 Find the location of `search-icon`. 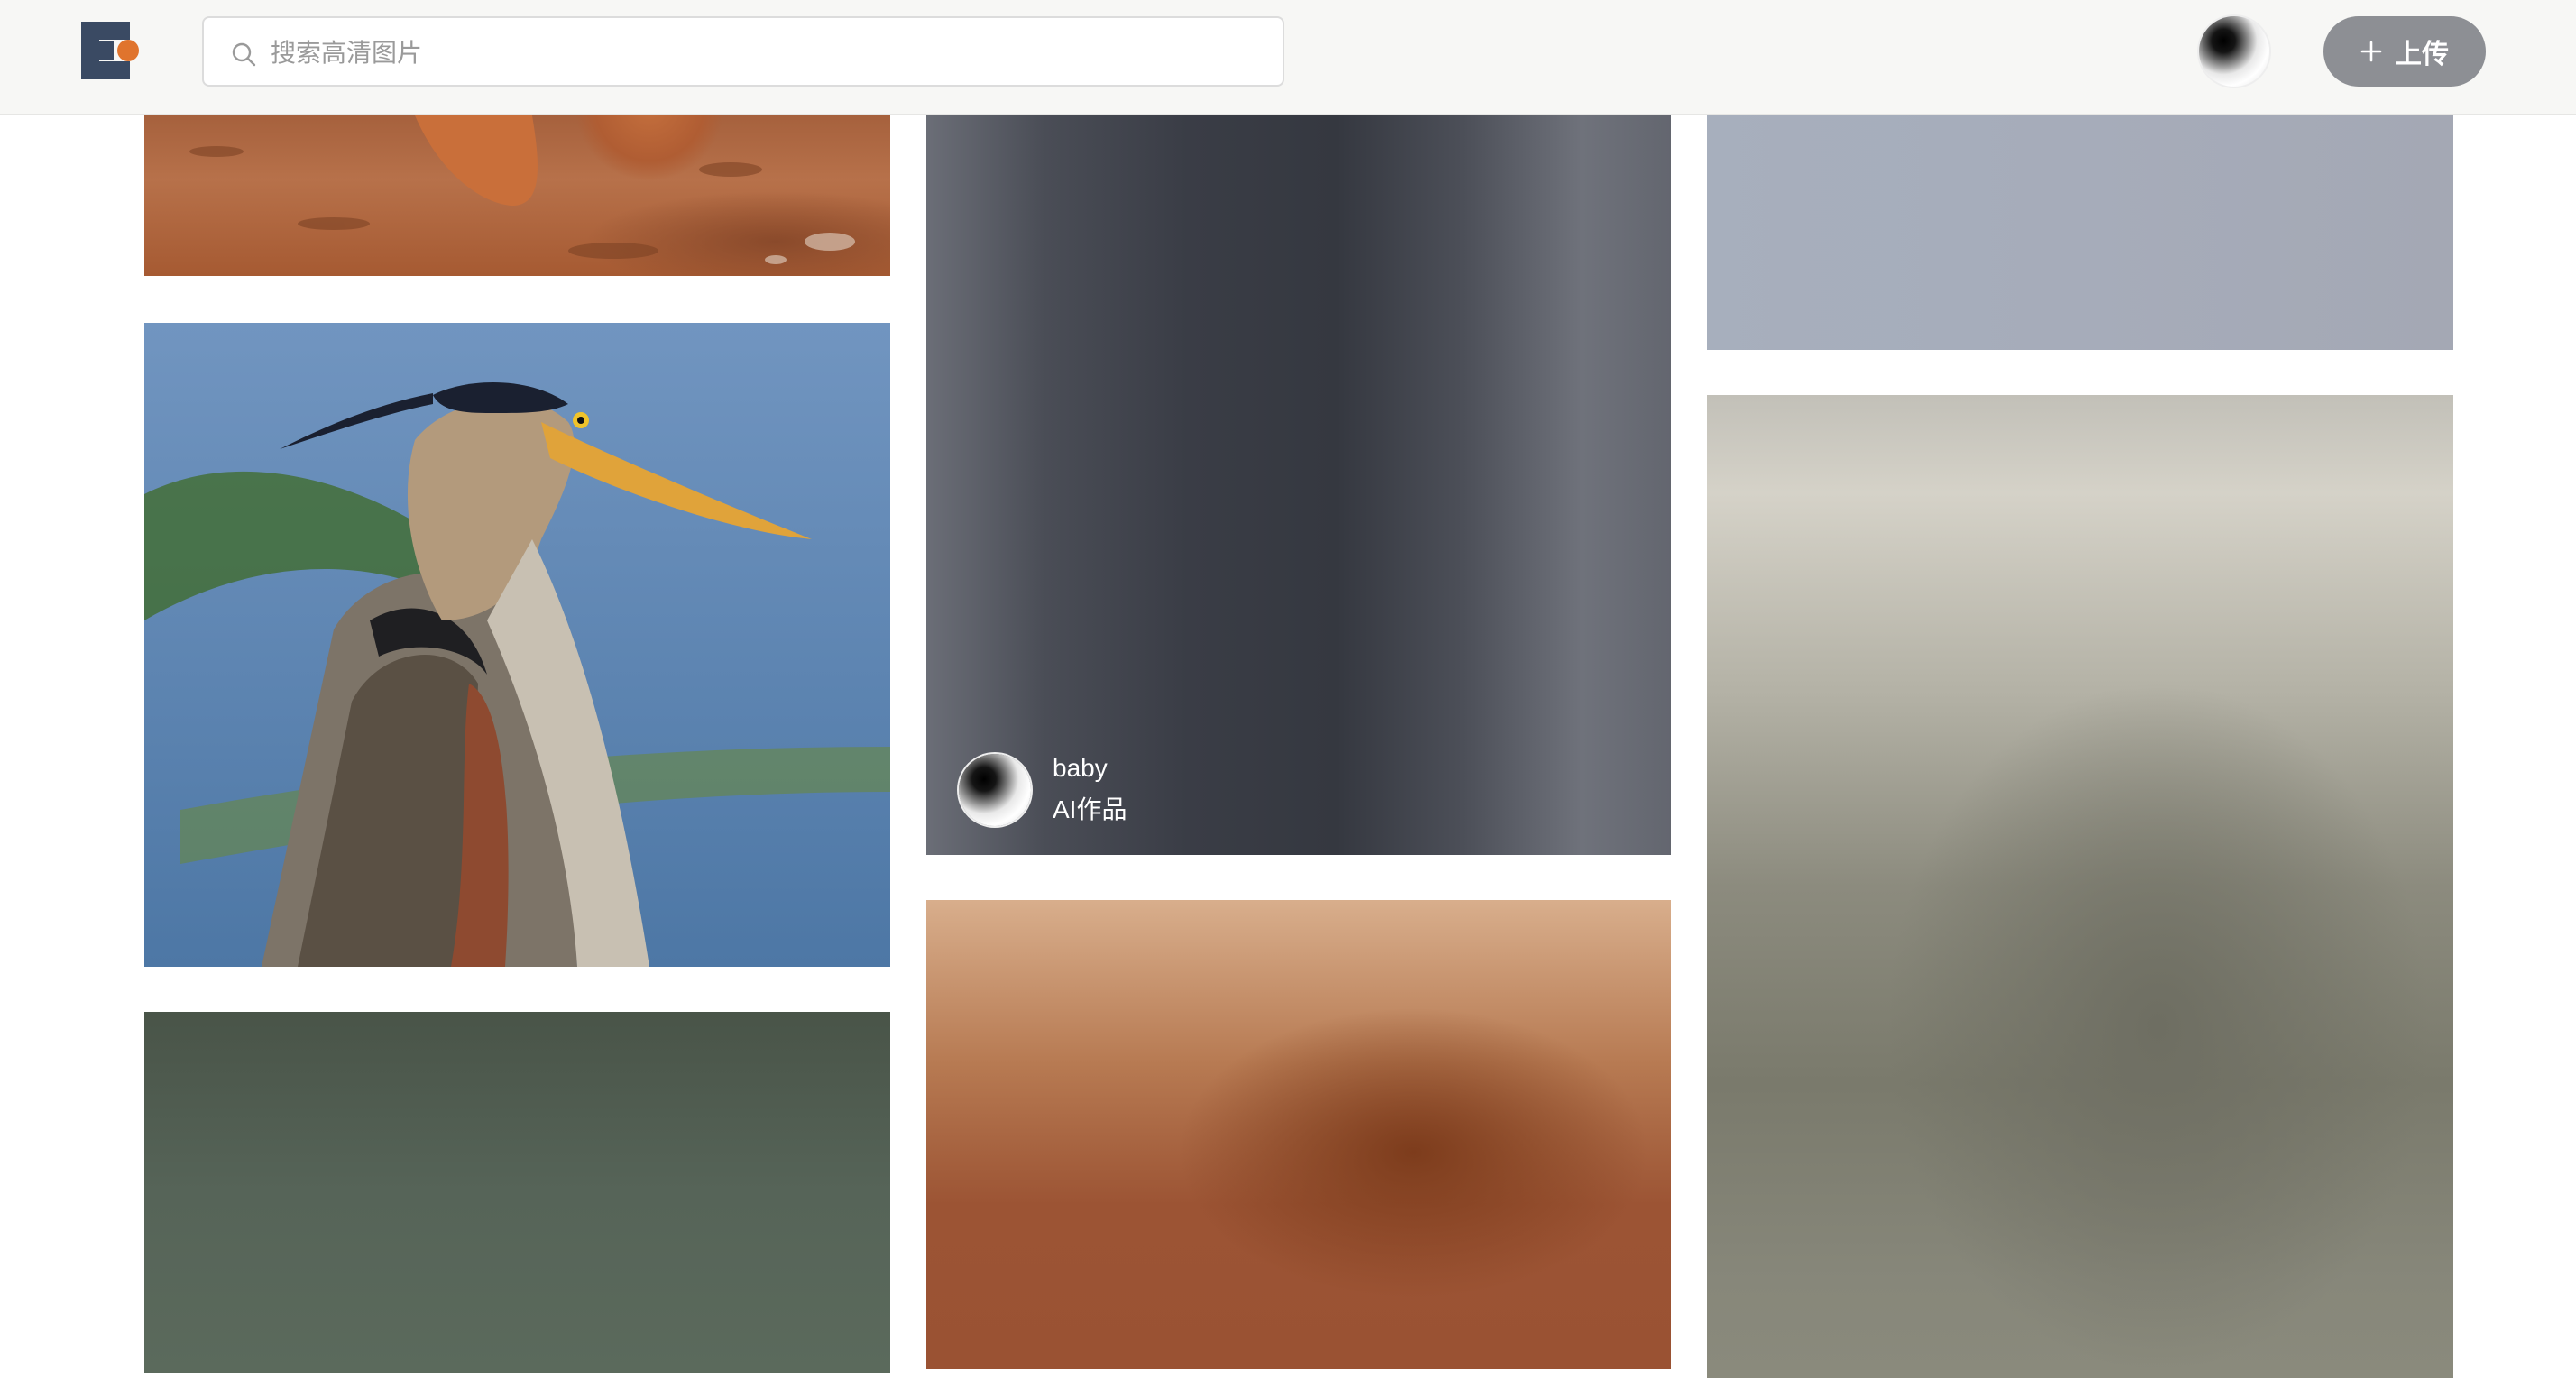

search-icon is located at coordinates (244, 55).